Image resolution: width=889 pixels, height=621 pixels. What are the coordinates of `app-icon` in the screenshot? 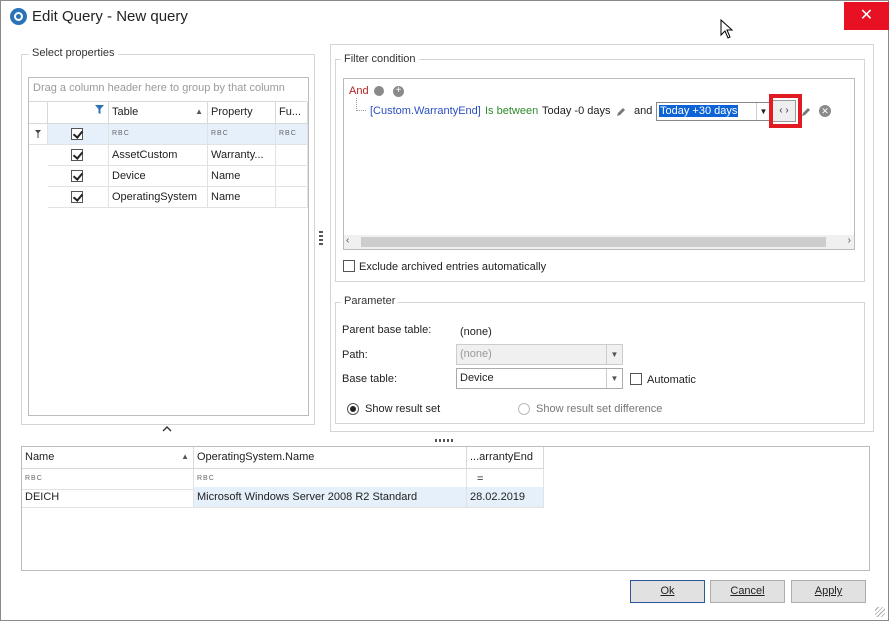 It's located at (18, 16).